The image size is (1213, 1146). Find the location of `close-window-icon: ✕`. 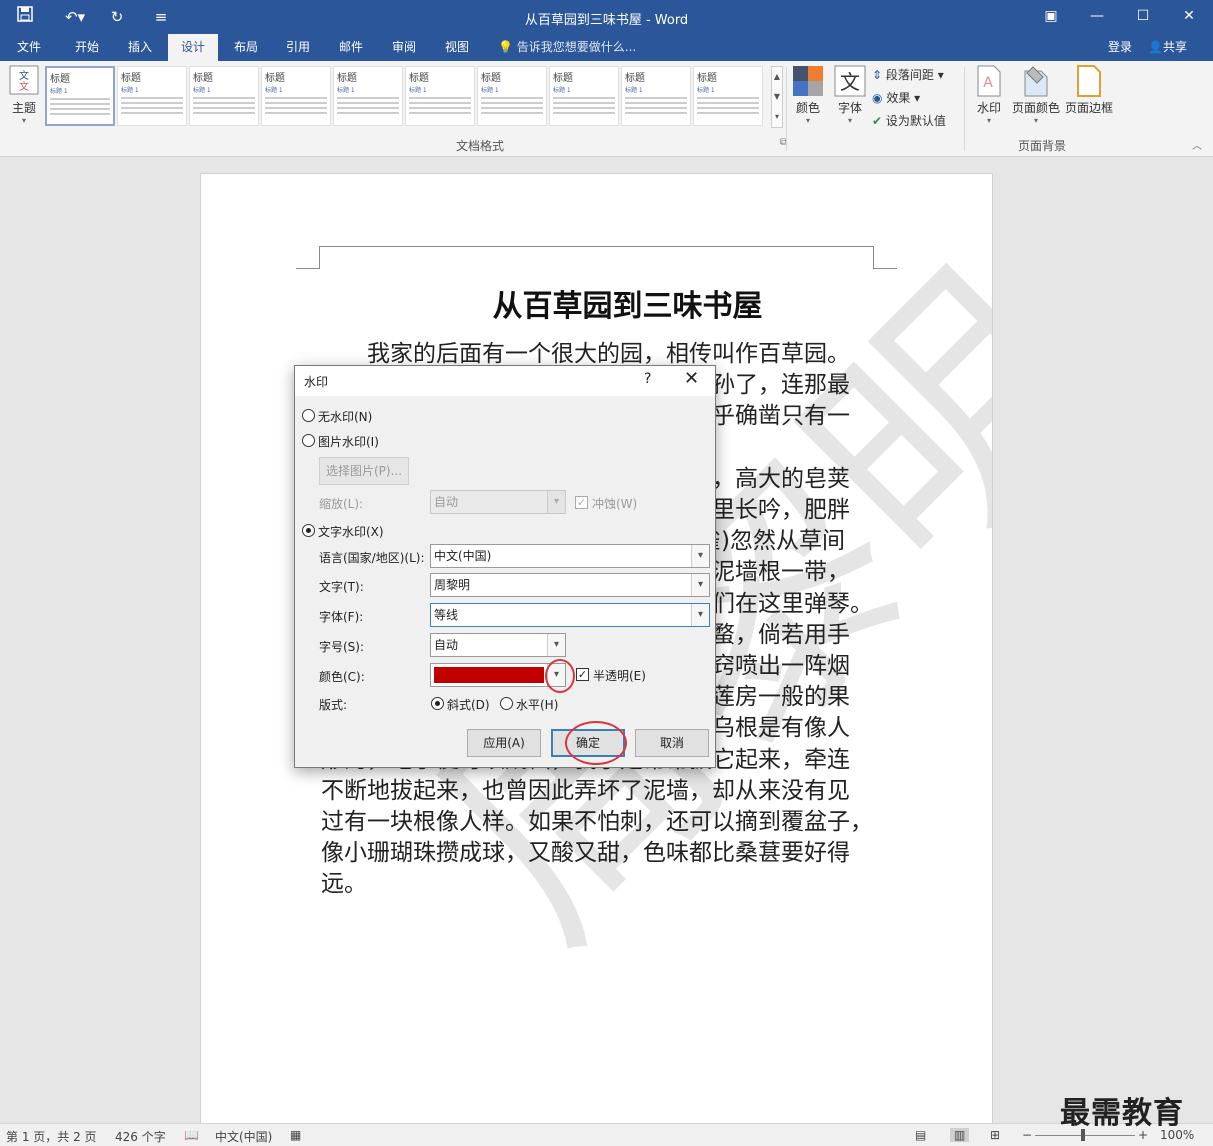

close-window-icon: ✕ is located at coordinates (1189, 16).